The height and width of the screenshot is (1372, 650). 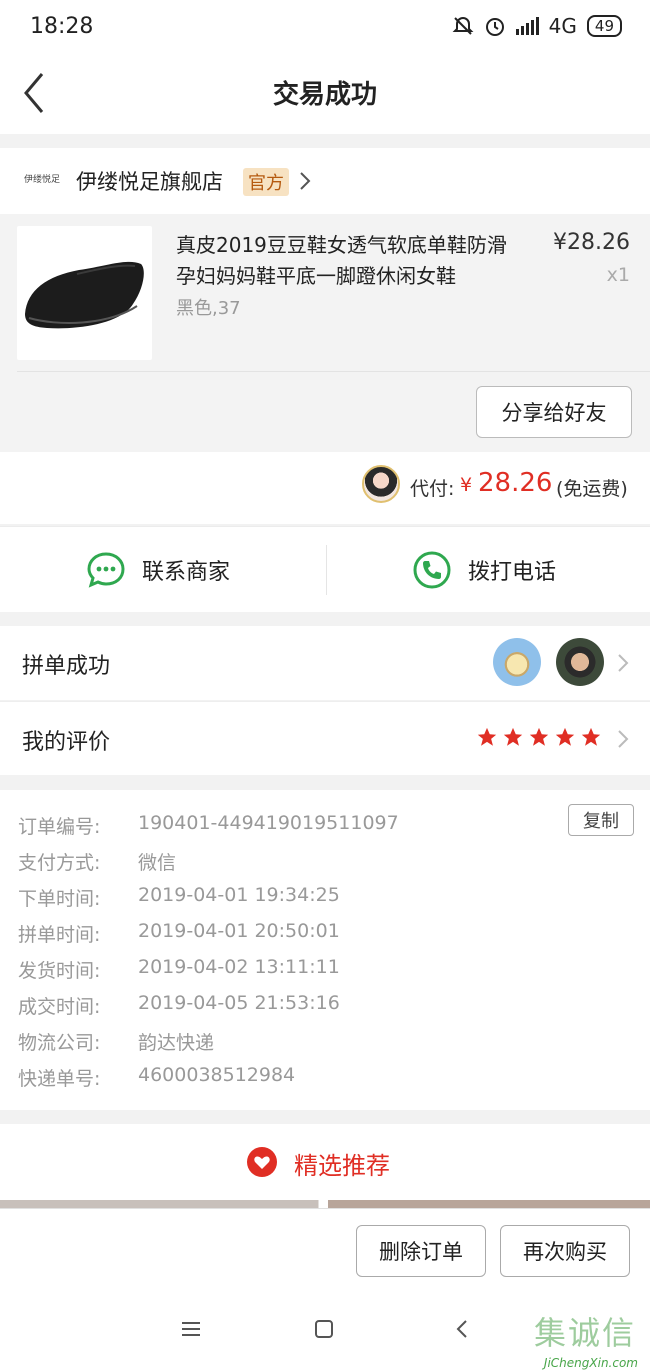 What do you see at coordinates (324, 1329) in the screenshot?
I see `home-icon` at bounding box center [324, 1329].